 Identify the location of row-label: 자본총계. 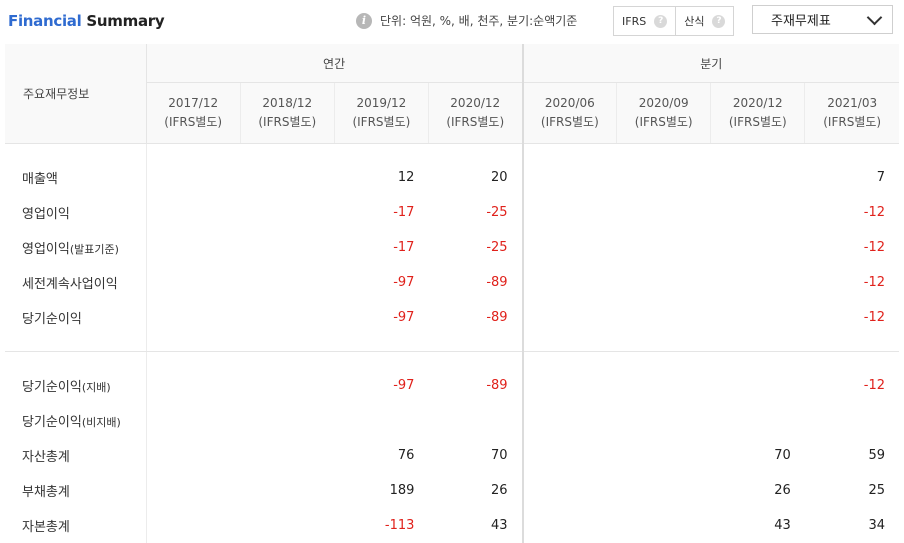
(76, 525).